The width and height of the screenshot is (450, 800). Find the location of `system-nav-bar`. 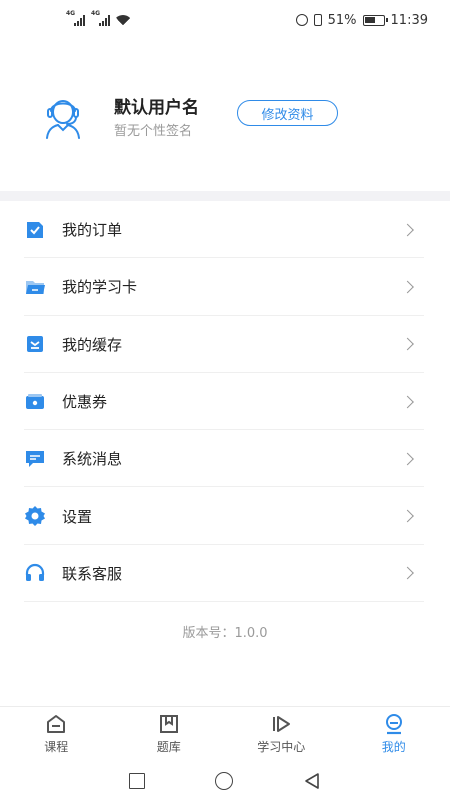

system-nav-bar is located at coordinates (225, 781).